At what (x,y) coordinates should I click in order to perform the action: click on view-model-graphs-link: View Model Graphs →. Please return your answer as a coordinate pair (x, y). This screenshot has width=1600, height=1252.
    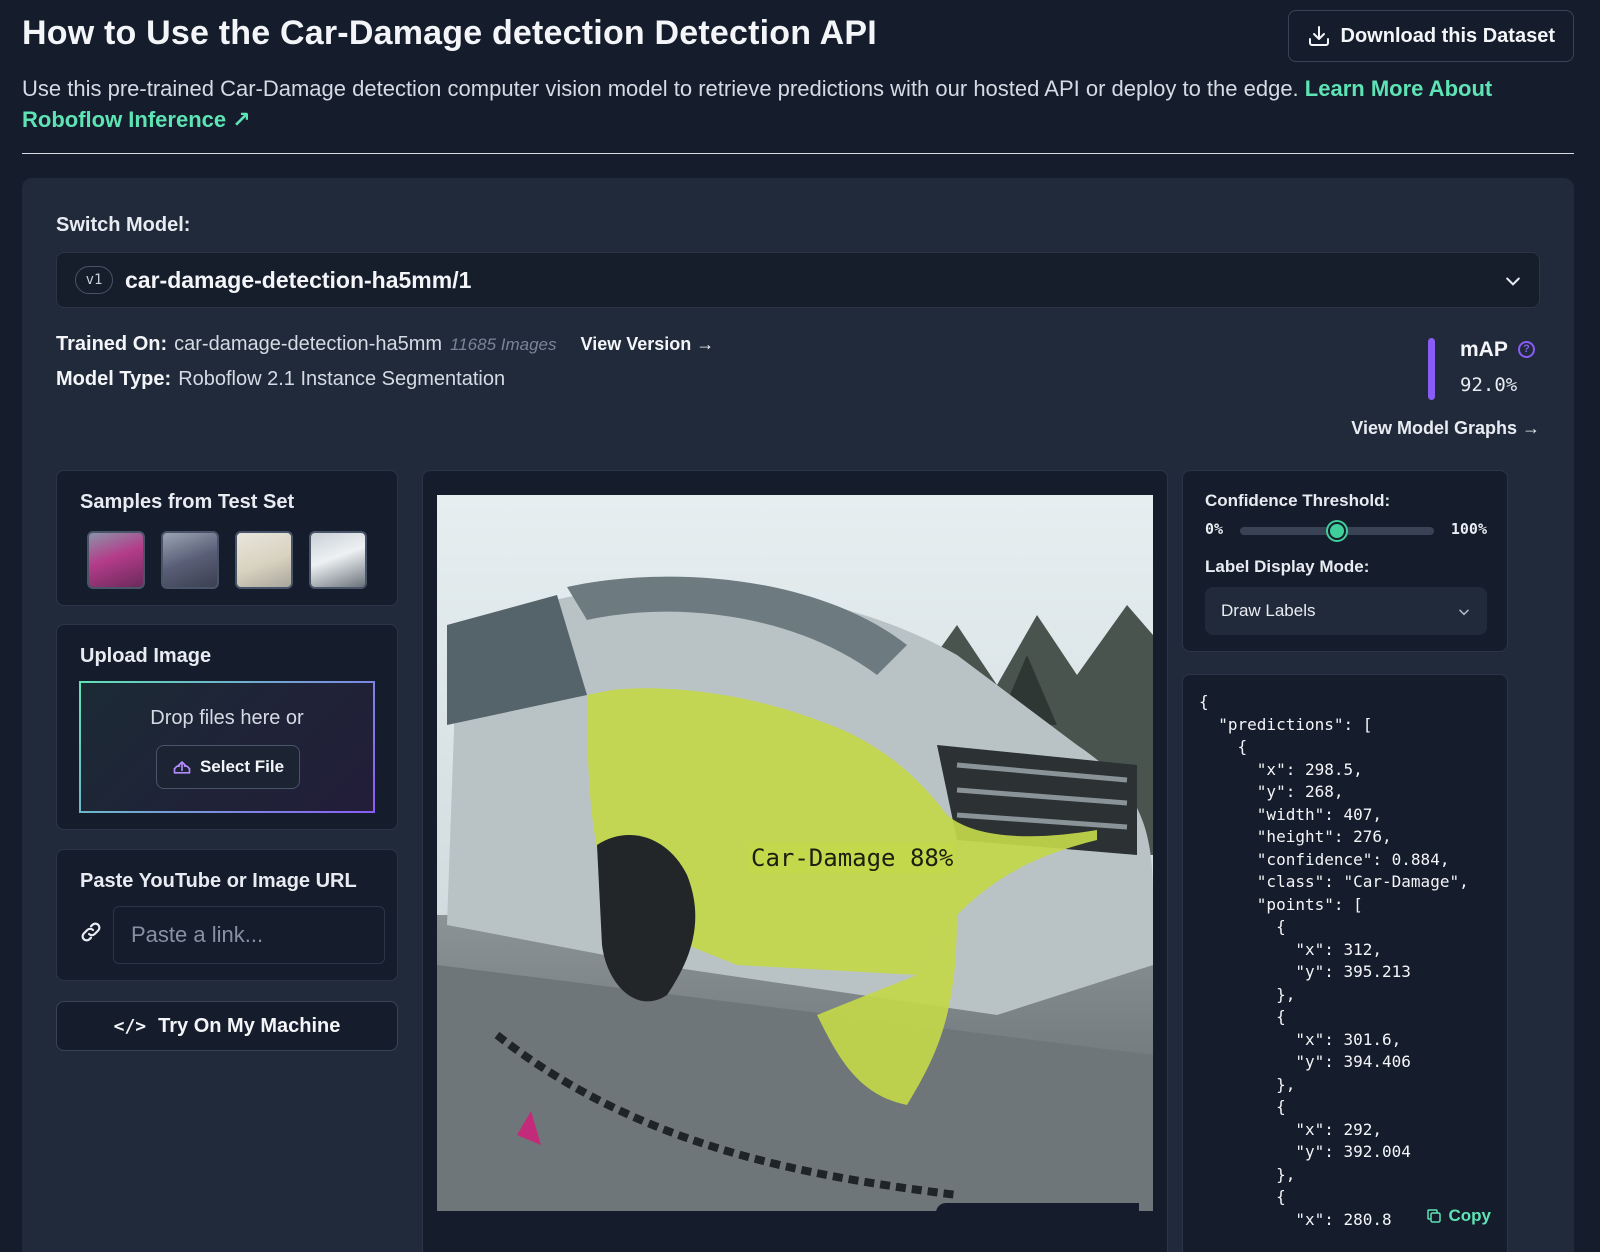
    Looking at the image, I should click on (1445, 428).